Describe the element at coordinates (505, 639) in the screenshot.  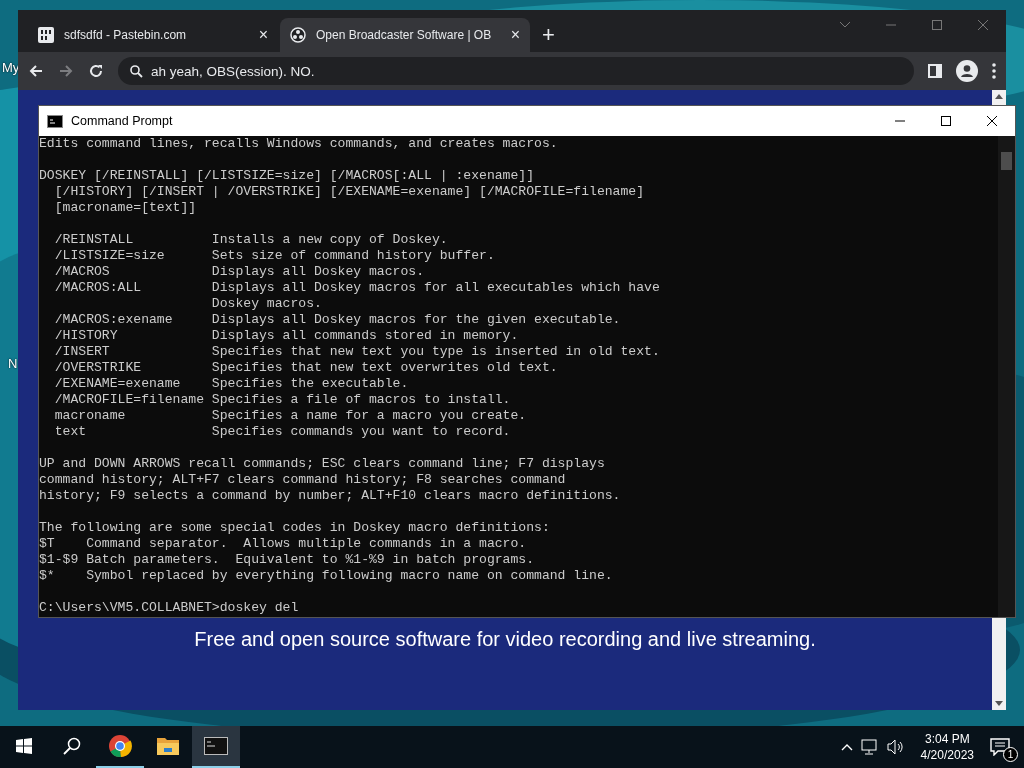
I see `tagline: Free and open source software for video recording and live streaming.` at that location.